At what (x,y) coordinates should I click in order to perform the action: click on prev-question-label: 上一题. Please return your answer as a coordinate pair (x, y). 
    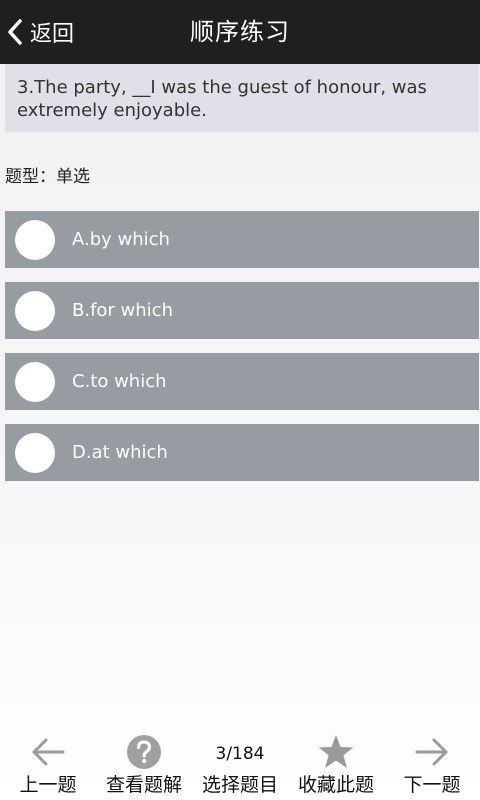
    Looking at the image, I should click on (48, 785).